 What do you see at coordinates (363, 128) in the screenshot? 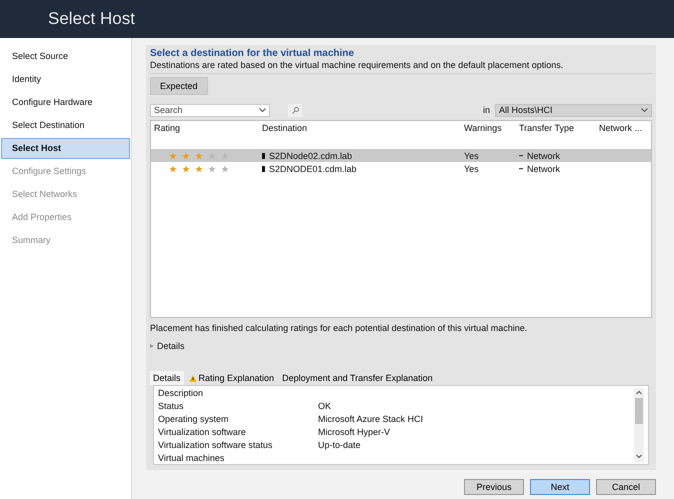
I see `column-header: Destination` at bounding box center [363, 128].